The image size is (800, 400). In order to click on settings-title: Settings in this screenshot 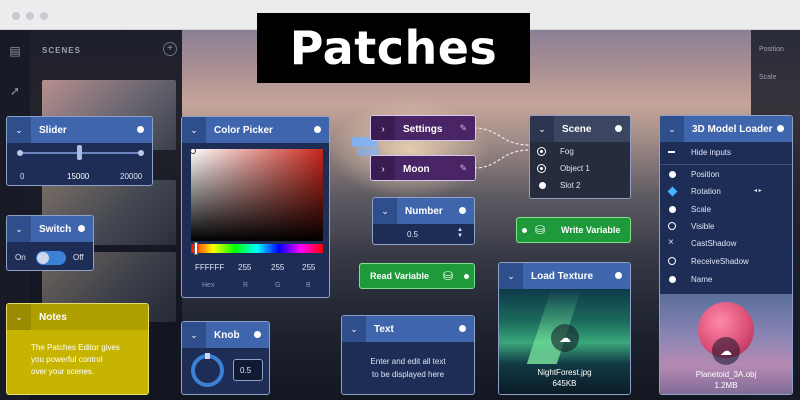, I will do `click(423, 129)`.